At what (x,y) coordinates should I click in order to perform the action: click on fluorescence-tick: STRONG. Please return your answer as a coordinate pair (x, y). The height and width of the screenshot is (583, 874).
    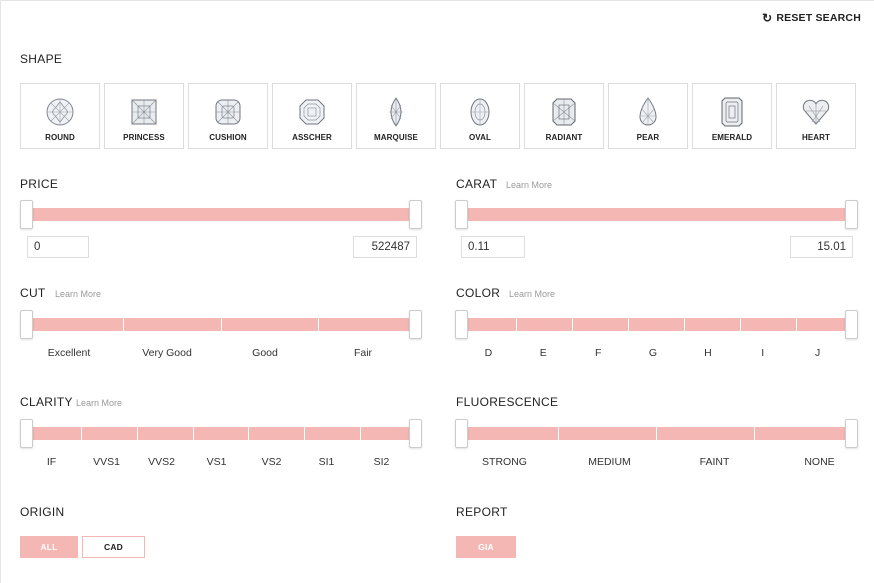
    Looking at the image, I should click on (504, 462).